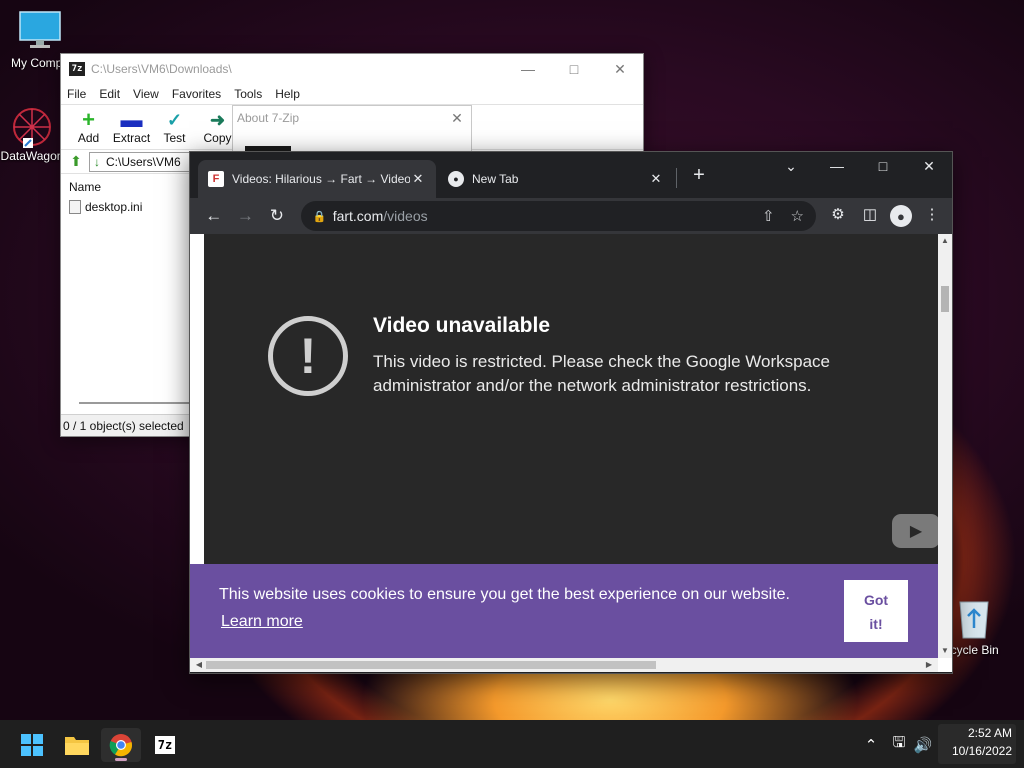 Image resolution: width=1024 pixels, height=768 pixels. I want to click on extract-button: ▬ Extract, so click(131, 126).